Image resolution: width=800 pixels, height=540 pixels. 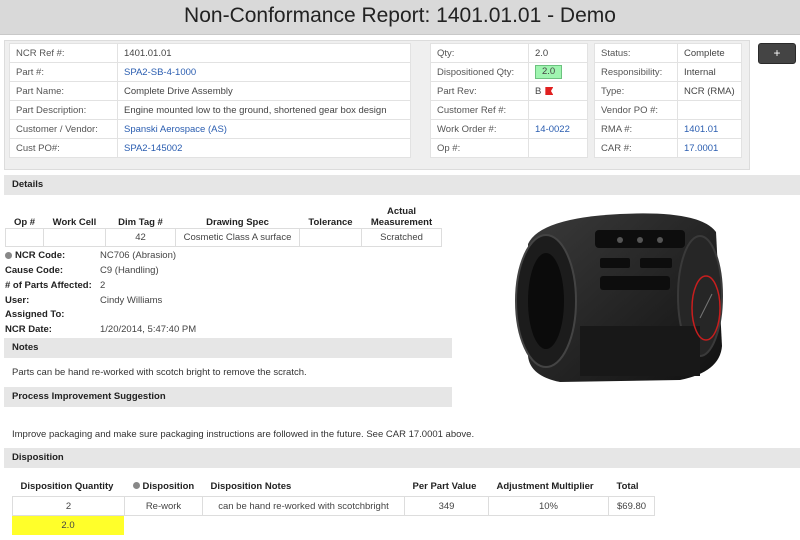 I want to click on parts-affected-label: # of Parts Affected:, so click(x=48, y=285).